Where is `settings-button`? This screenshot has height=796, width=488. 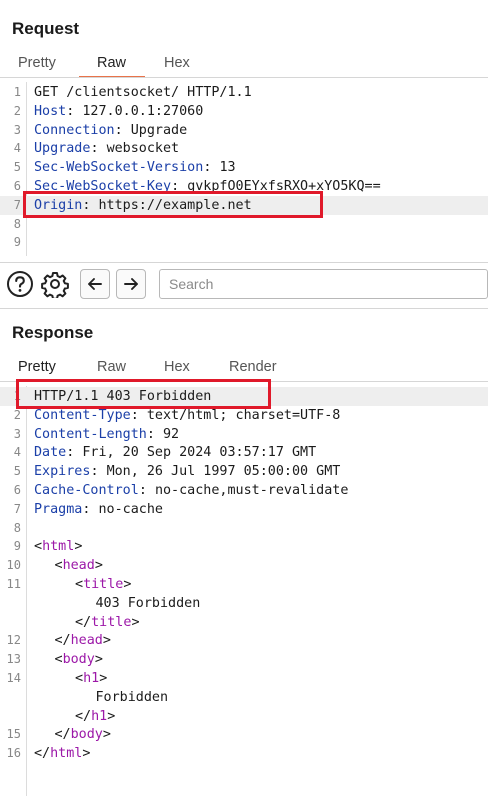 settings-button is located at coordinates (55, 284).